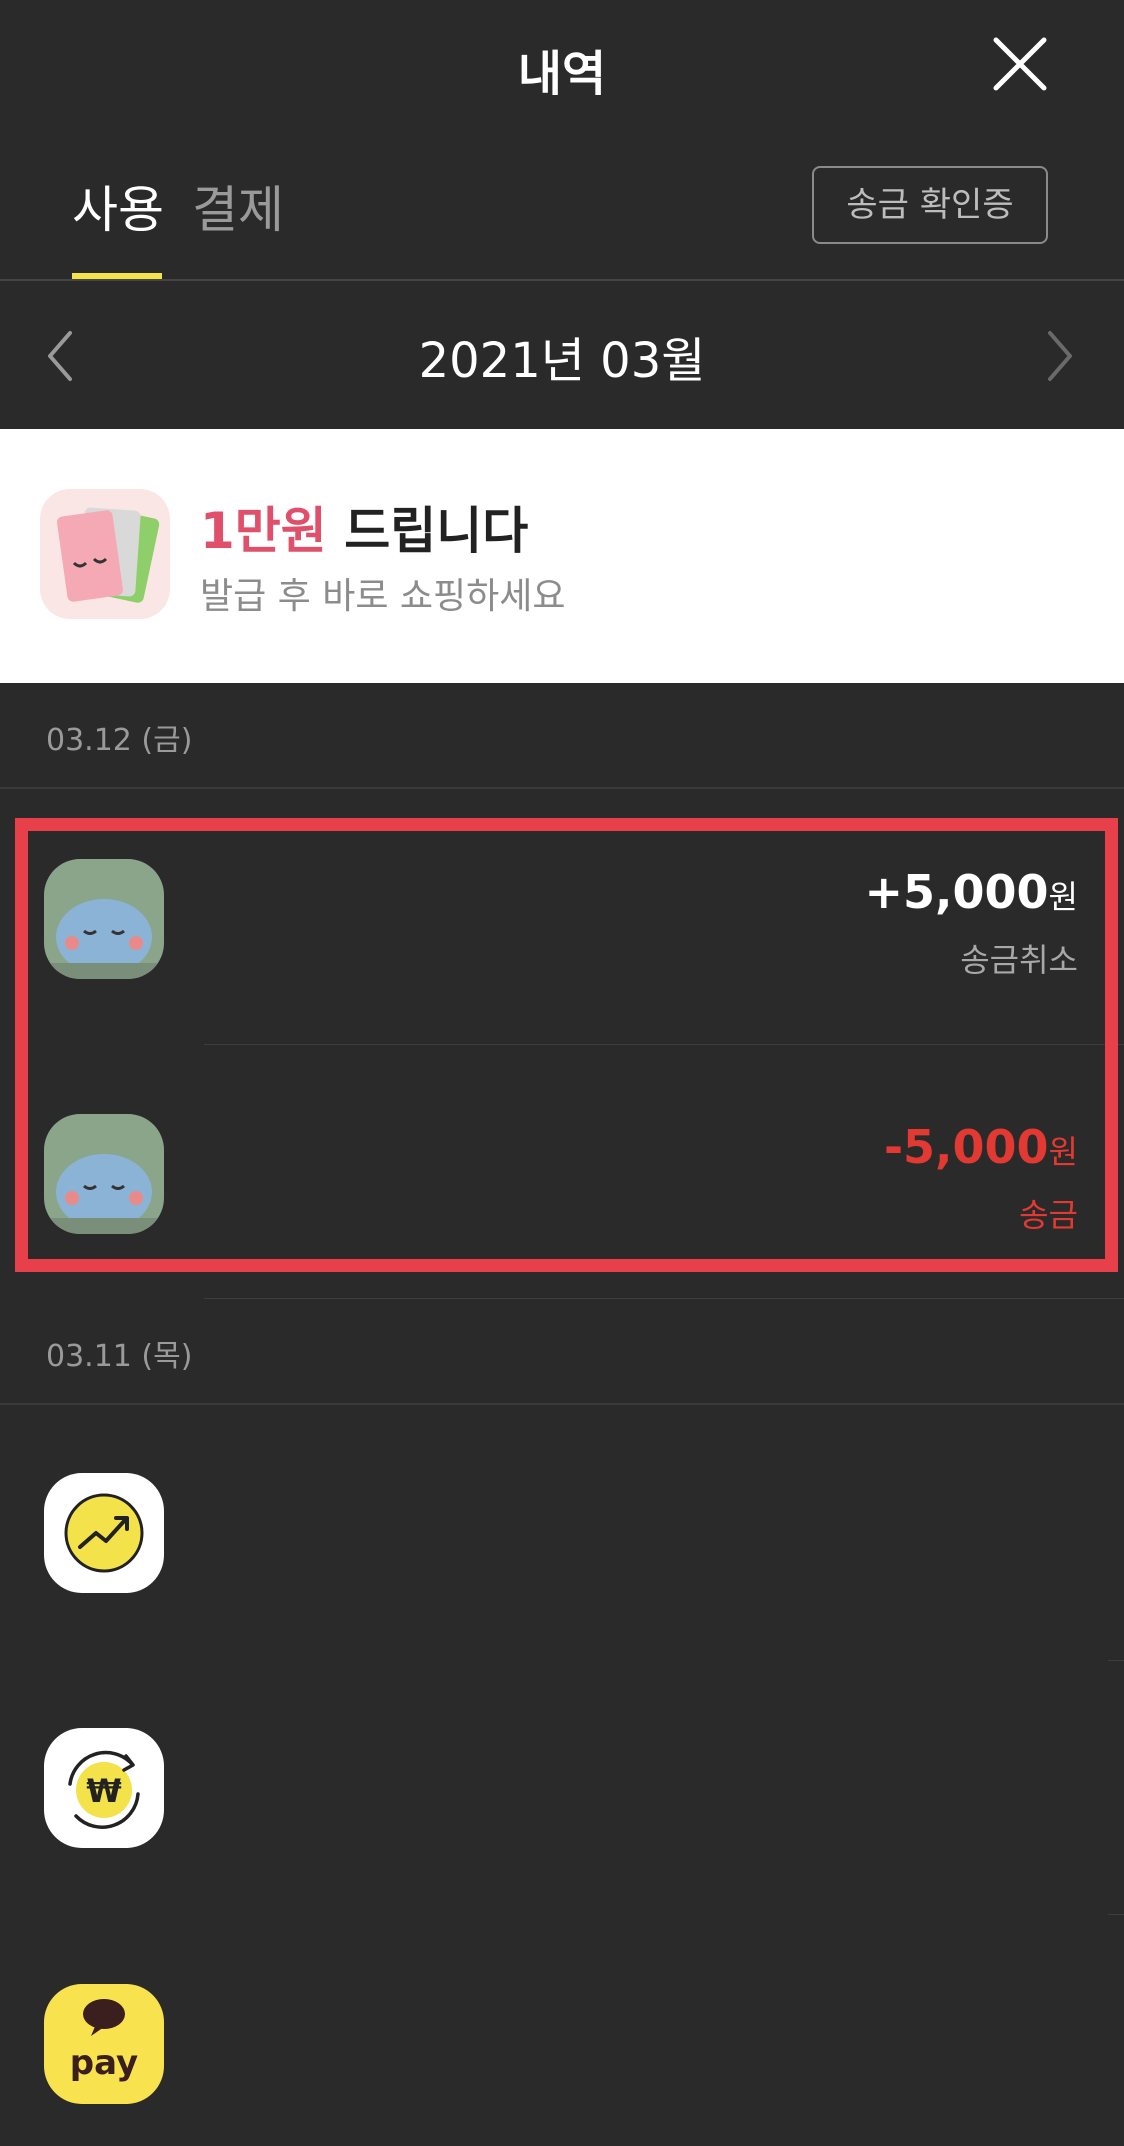  I want to click on svg-text: pay, so click(104, 2063).